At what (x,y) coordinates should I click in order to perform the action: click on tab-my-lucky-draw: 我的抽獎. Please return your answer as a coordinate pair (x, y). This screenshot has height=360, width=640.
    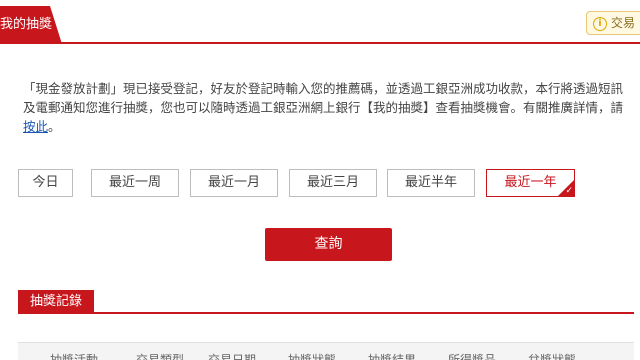
    Looking at the image, I should click on (31, 25).